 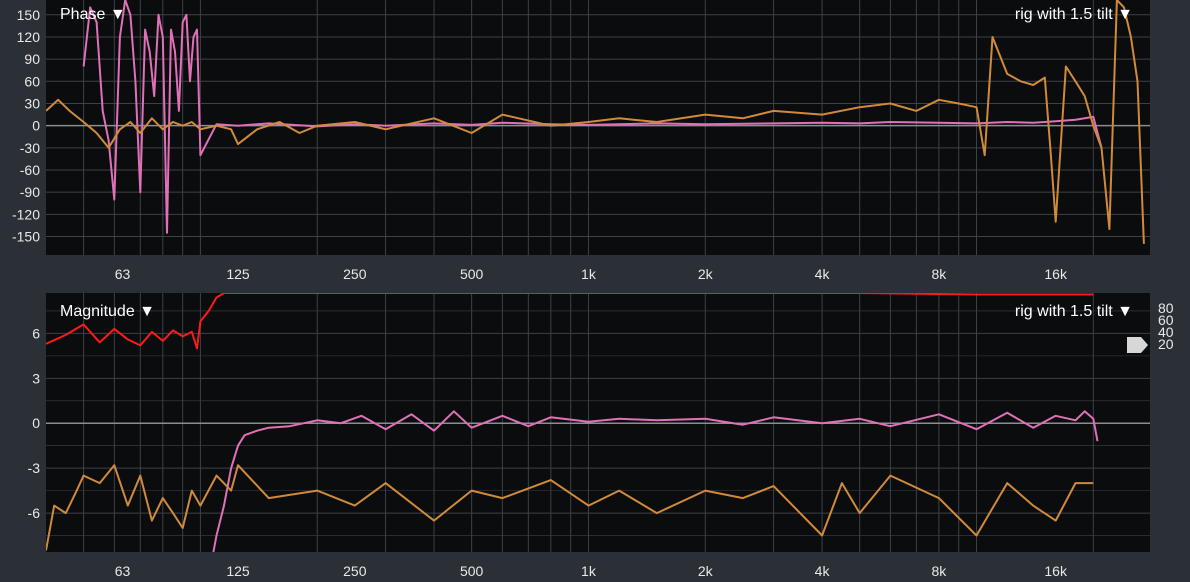 I want to click on magnitude-y-axis: 6 3 0 -3 -6, so click(x=34, y=423).